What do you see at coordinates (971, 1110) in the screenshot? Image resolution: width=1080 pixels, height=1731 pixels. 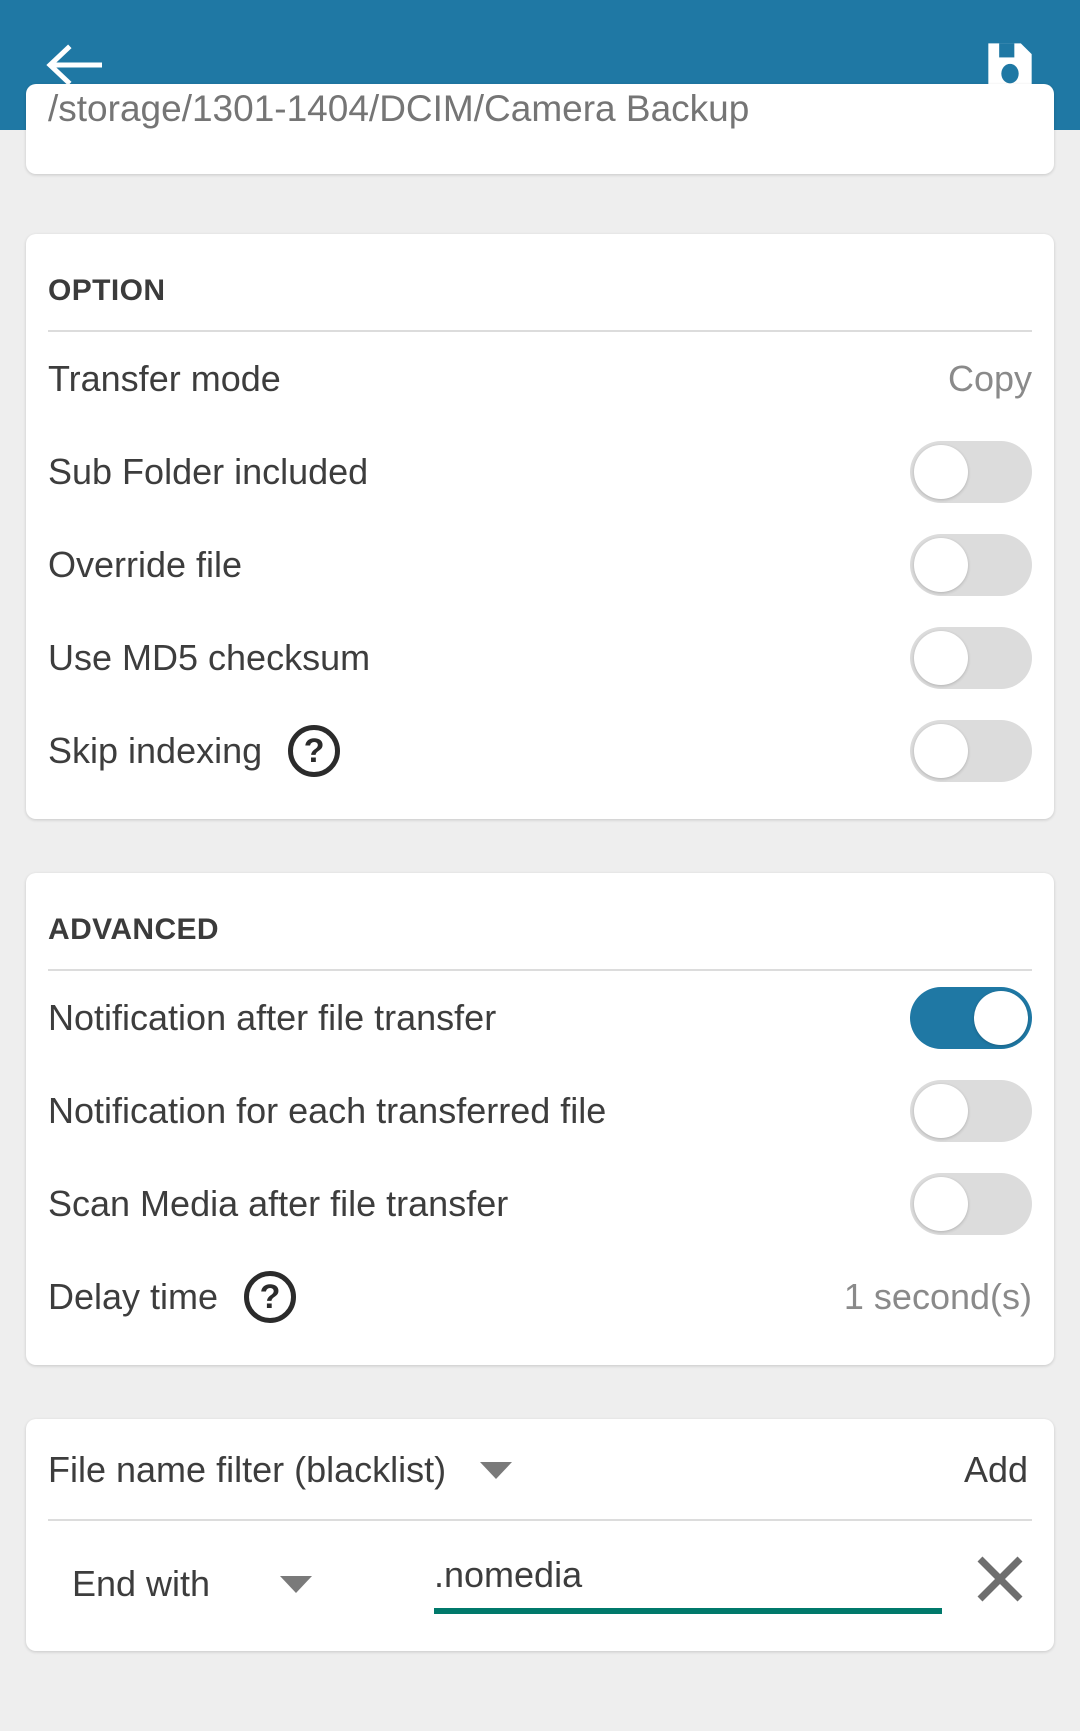 I see `toggle-notification-each-file` at bounding box center [971, 1110].